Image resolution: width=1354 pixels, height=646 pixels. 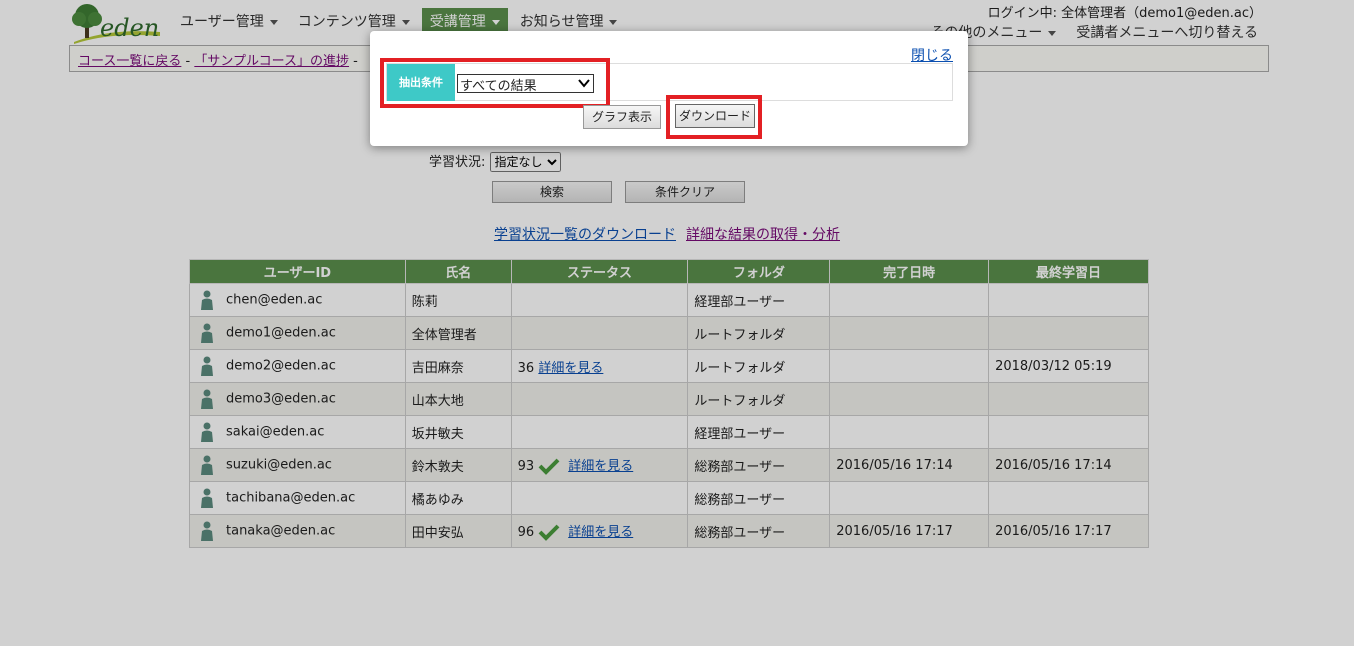 I want to click on download-dialog: 閉じる 抽出条件 すべての結果 グラフ表示 ダウンロード, so click(x=669, y=88).